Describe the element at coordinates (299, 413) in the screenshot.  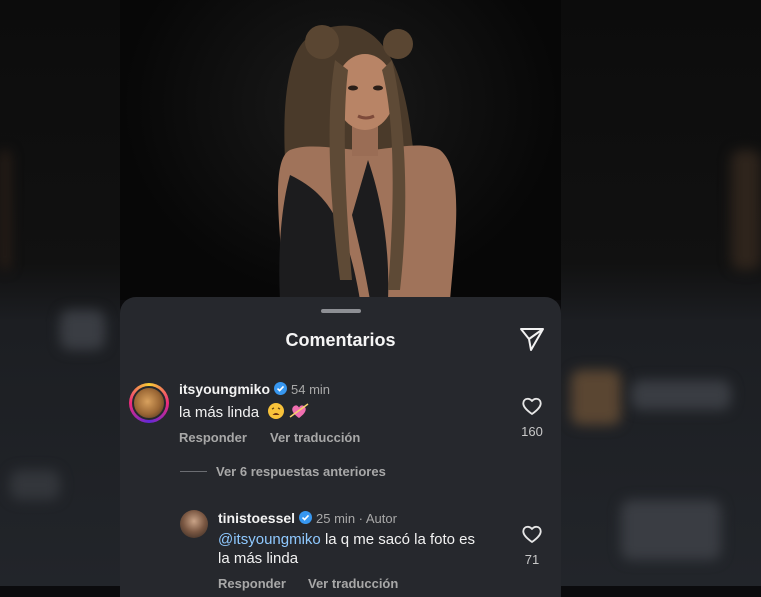
I see `heart-with-arrow-emoji` at that location.